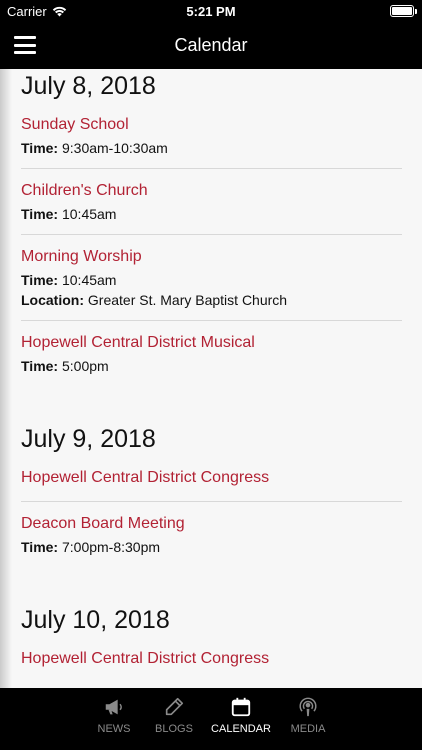 The height and width of the screenshot is (750, 422). I want to click on megaphone-icon, so click(113, 707).